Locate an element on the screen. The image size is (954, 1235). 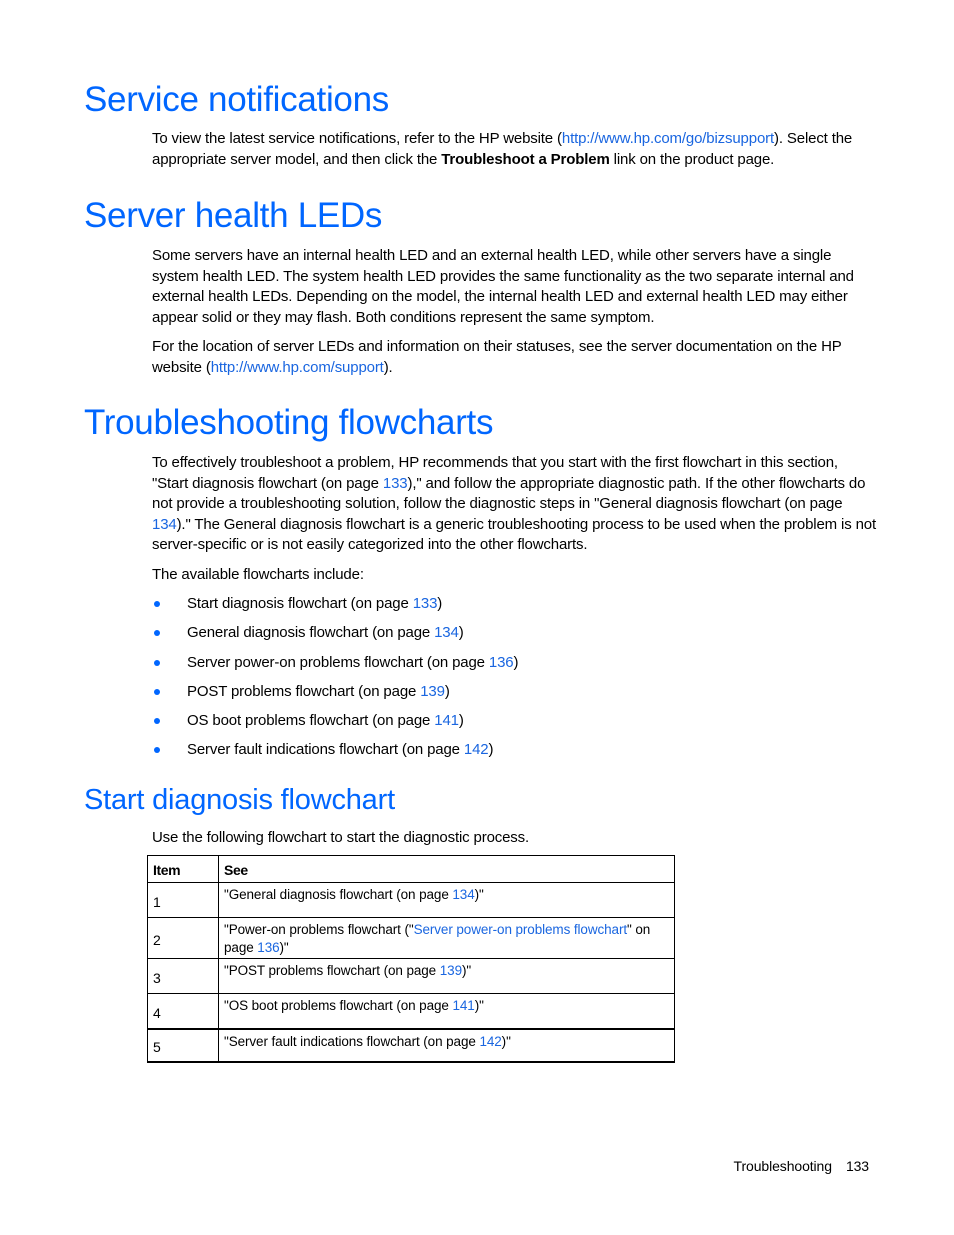
text: "Power-on problems flowchart (" is located at coordinates (319, 929).